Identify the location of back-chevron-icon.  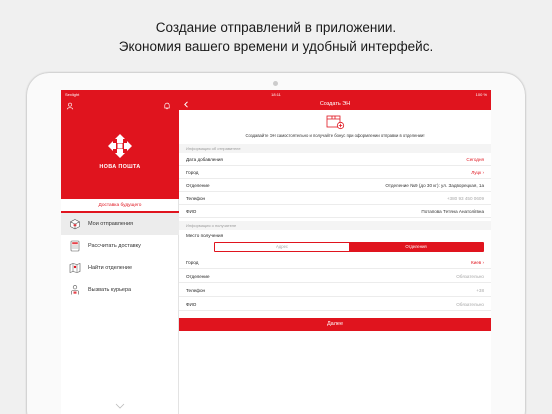
(186, 104).